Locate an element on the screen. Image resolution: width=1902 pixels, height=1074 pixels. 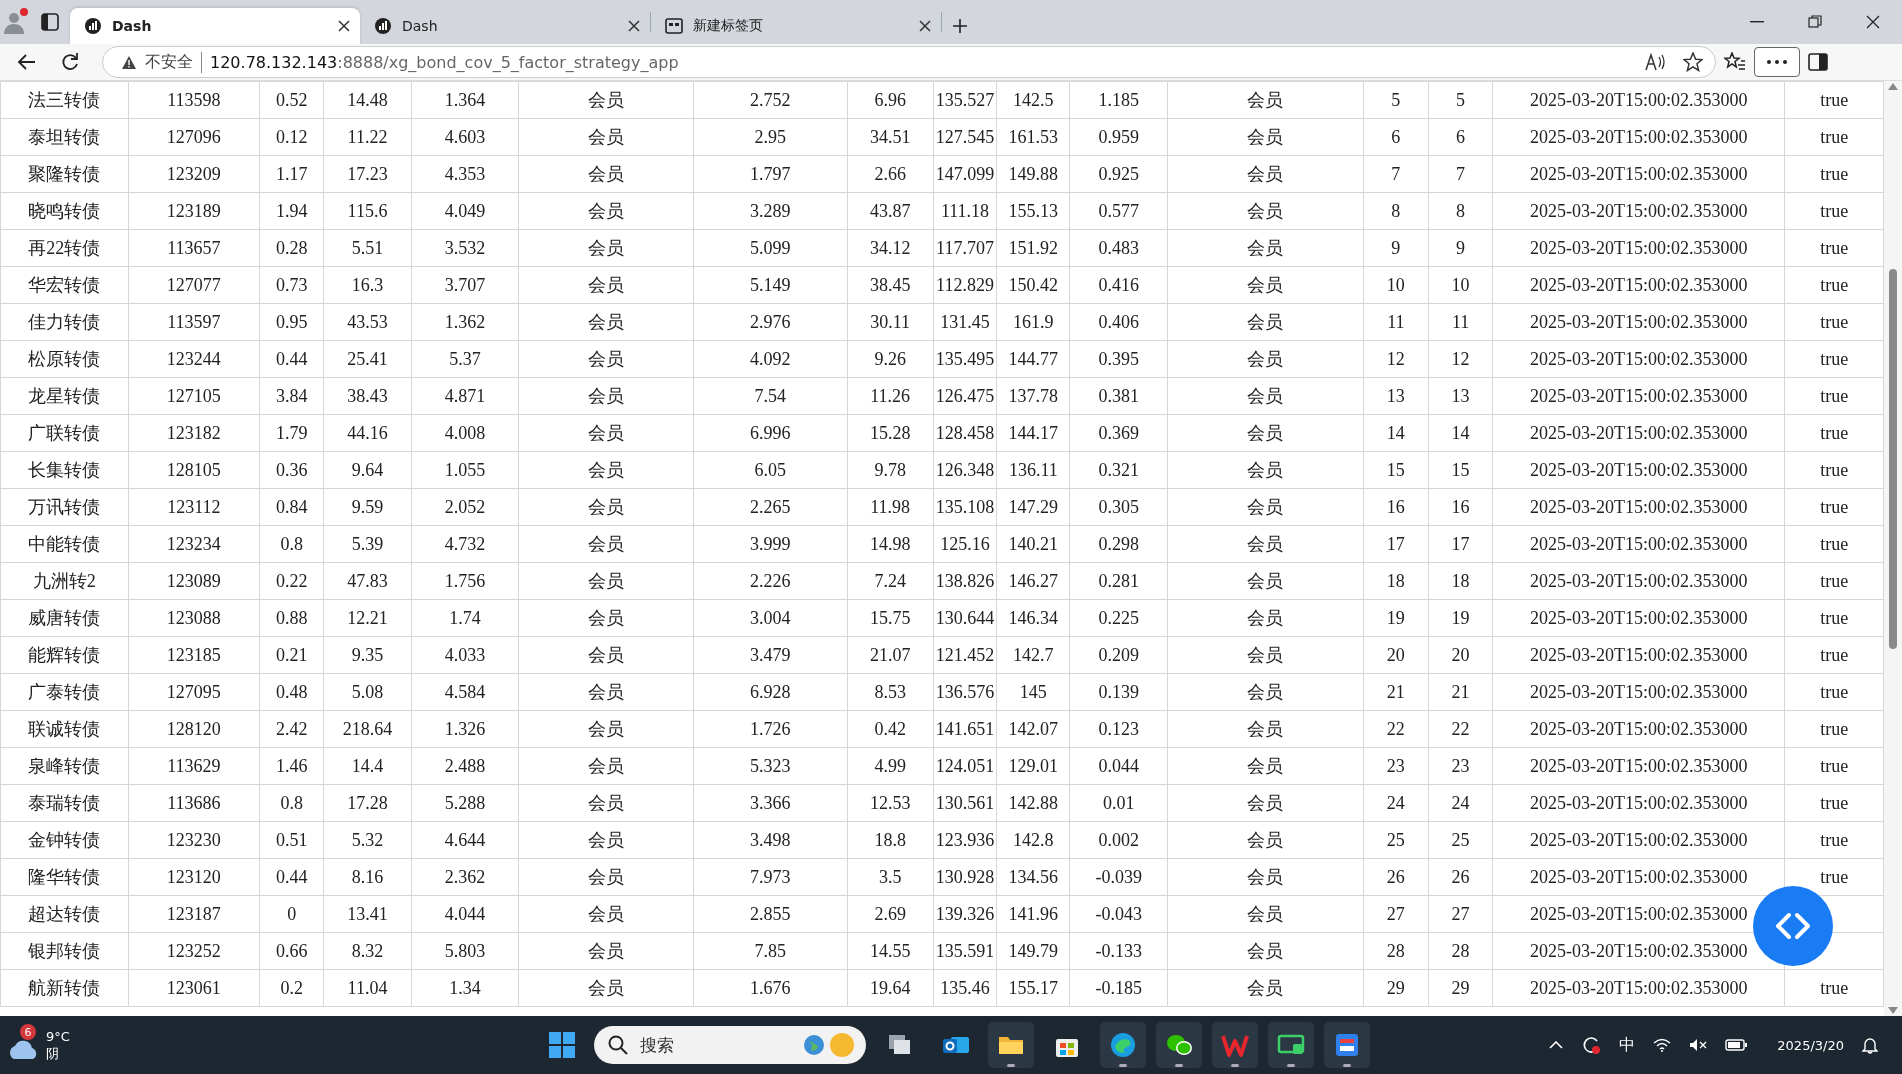
taskbar-search: 搜索 is located at coordinates (730, 1045).